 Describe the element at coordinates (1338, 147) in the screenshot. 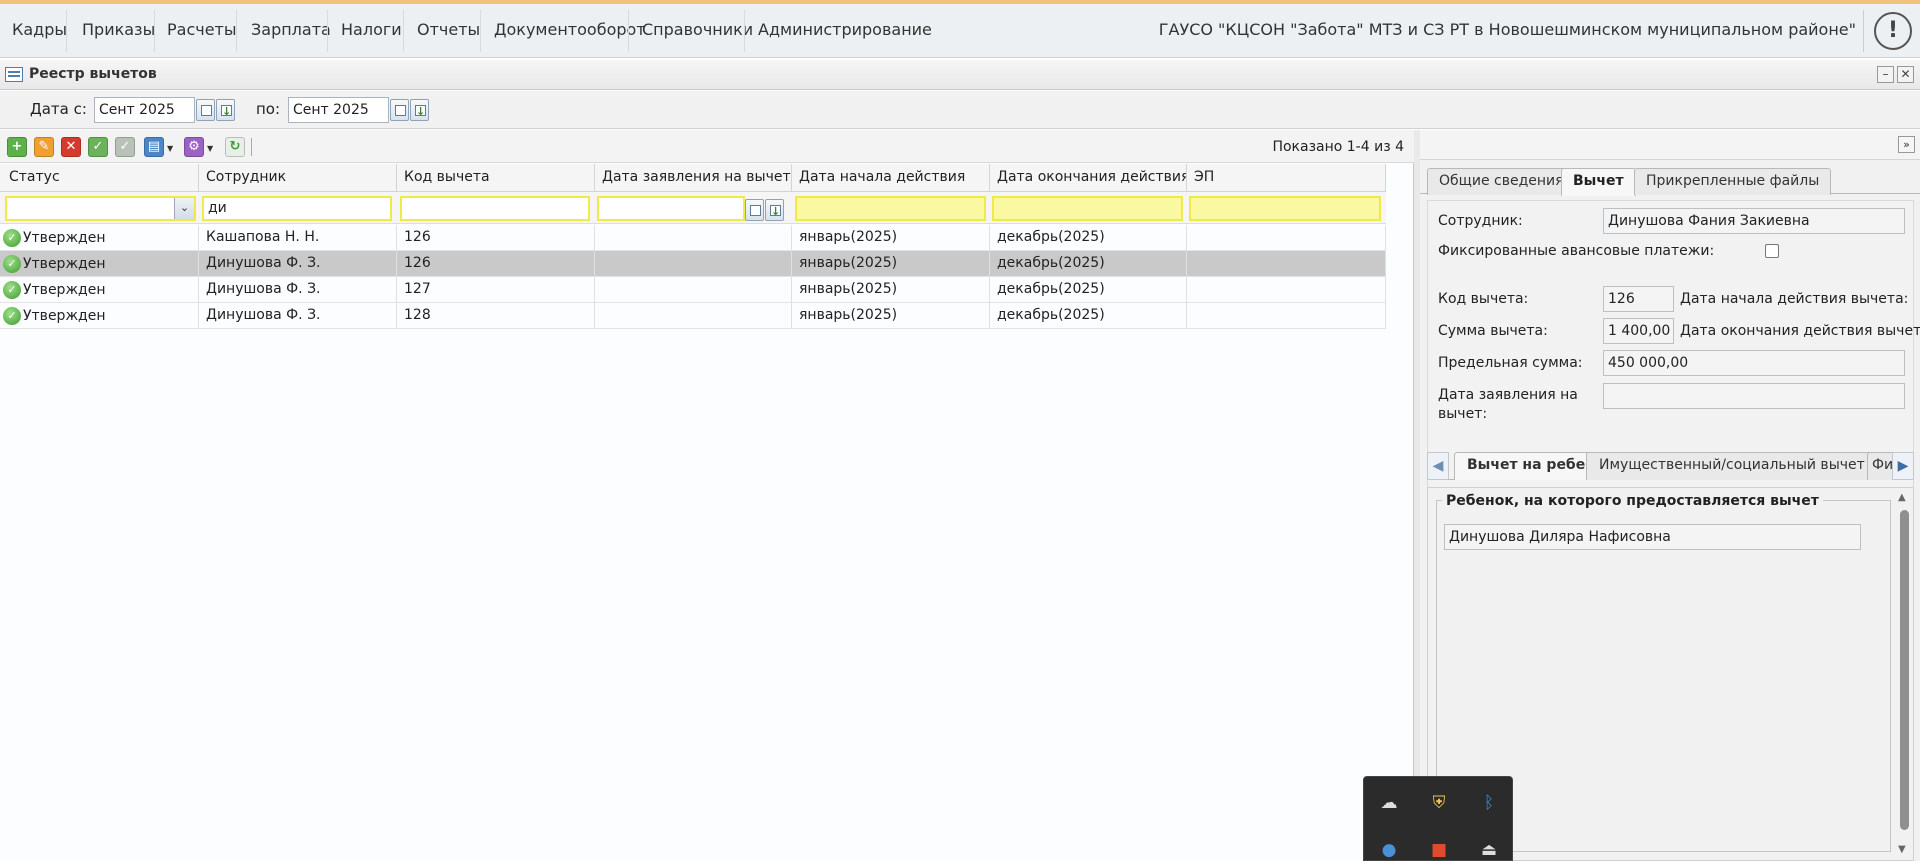

I see `records-shown-counter: Показано 1-4 из 4` at that location.